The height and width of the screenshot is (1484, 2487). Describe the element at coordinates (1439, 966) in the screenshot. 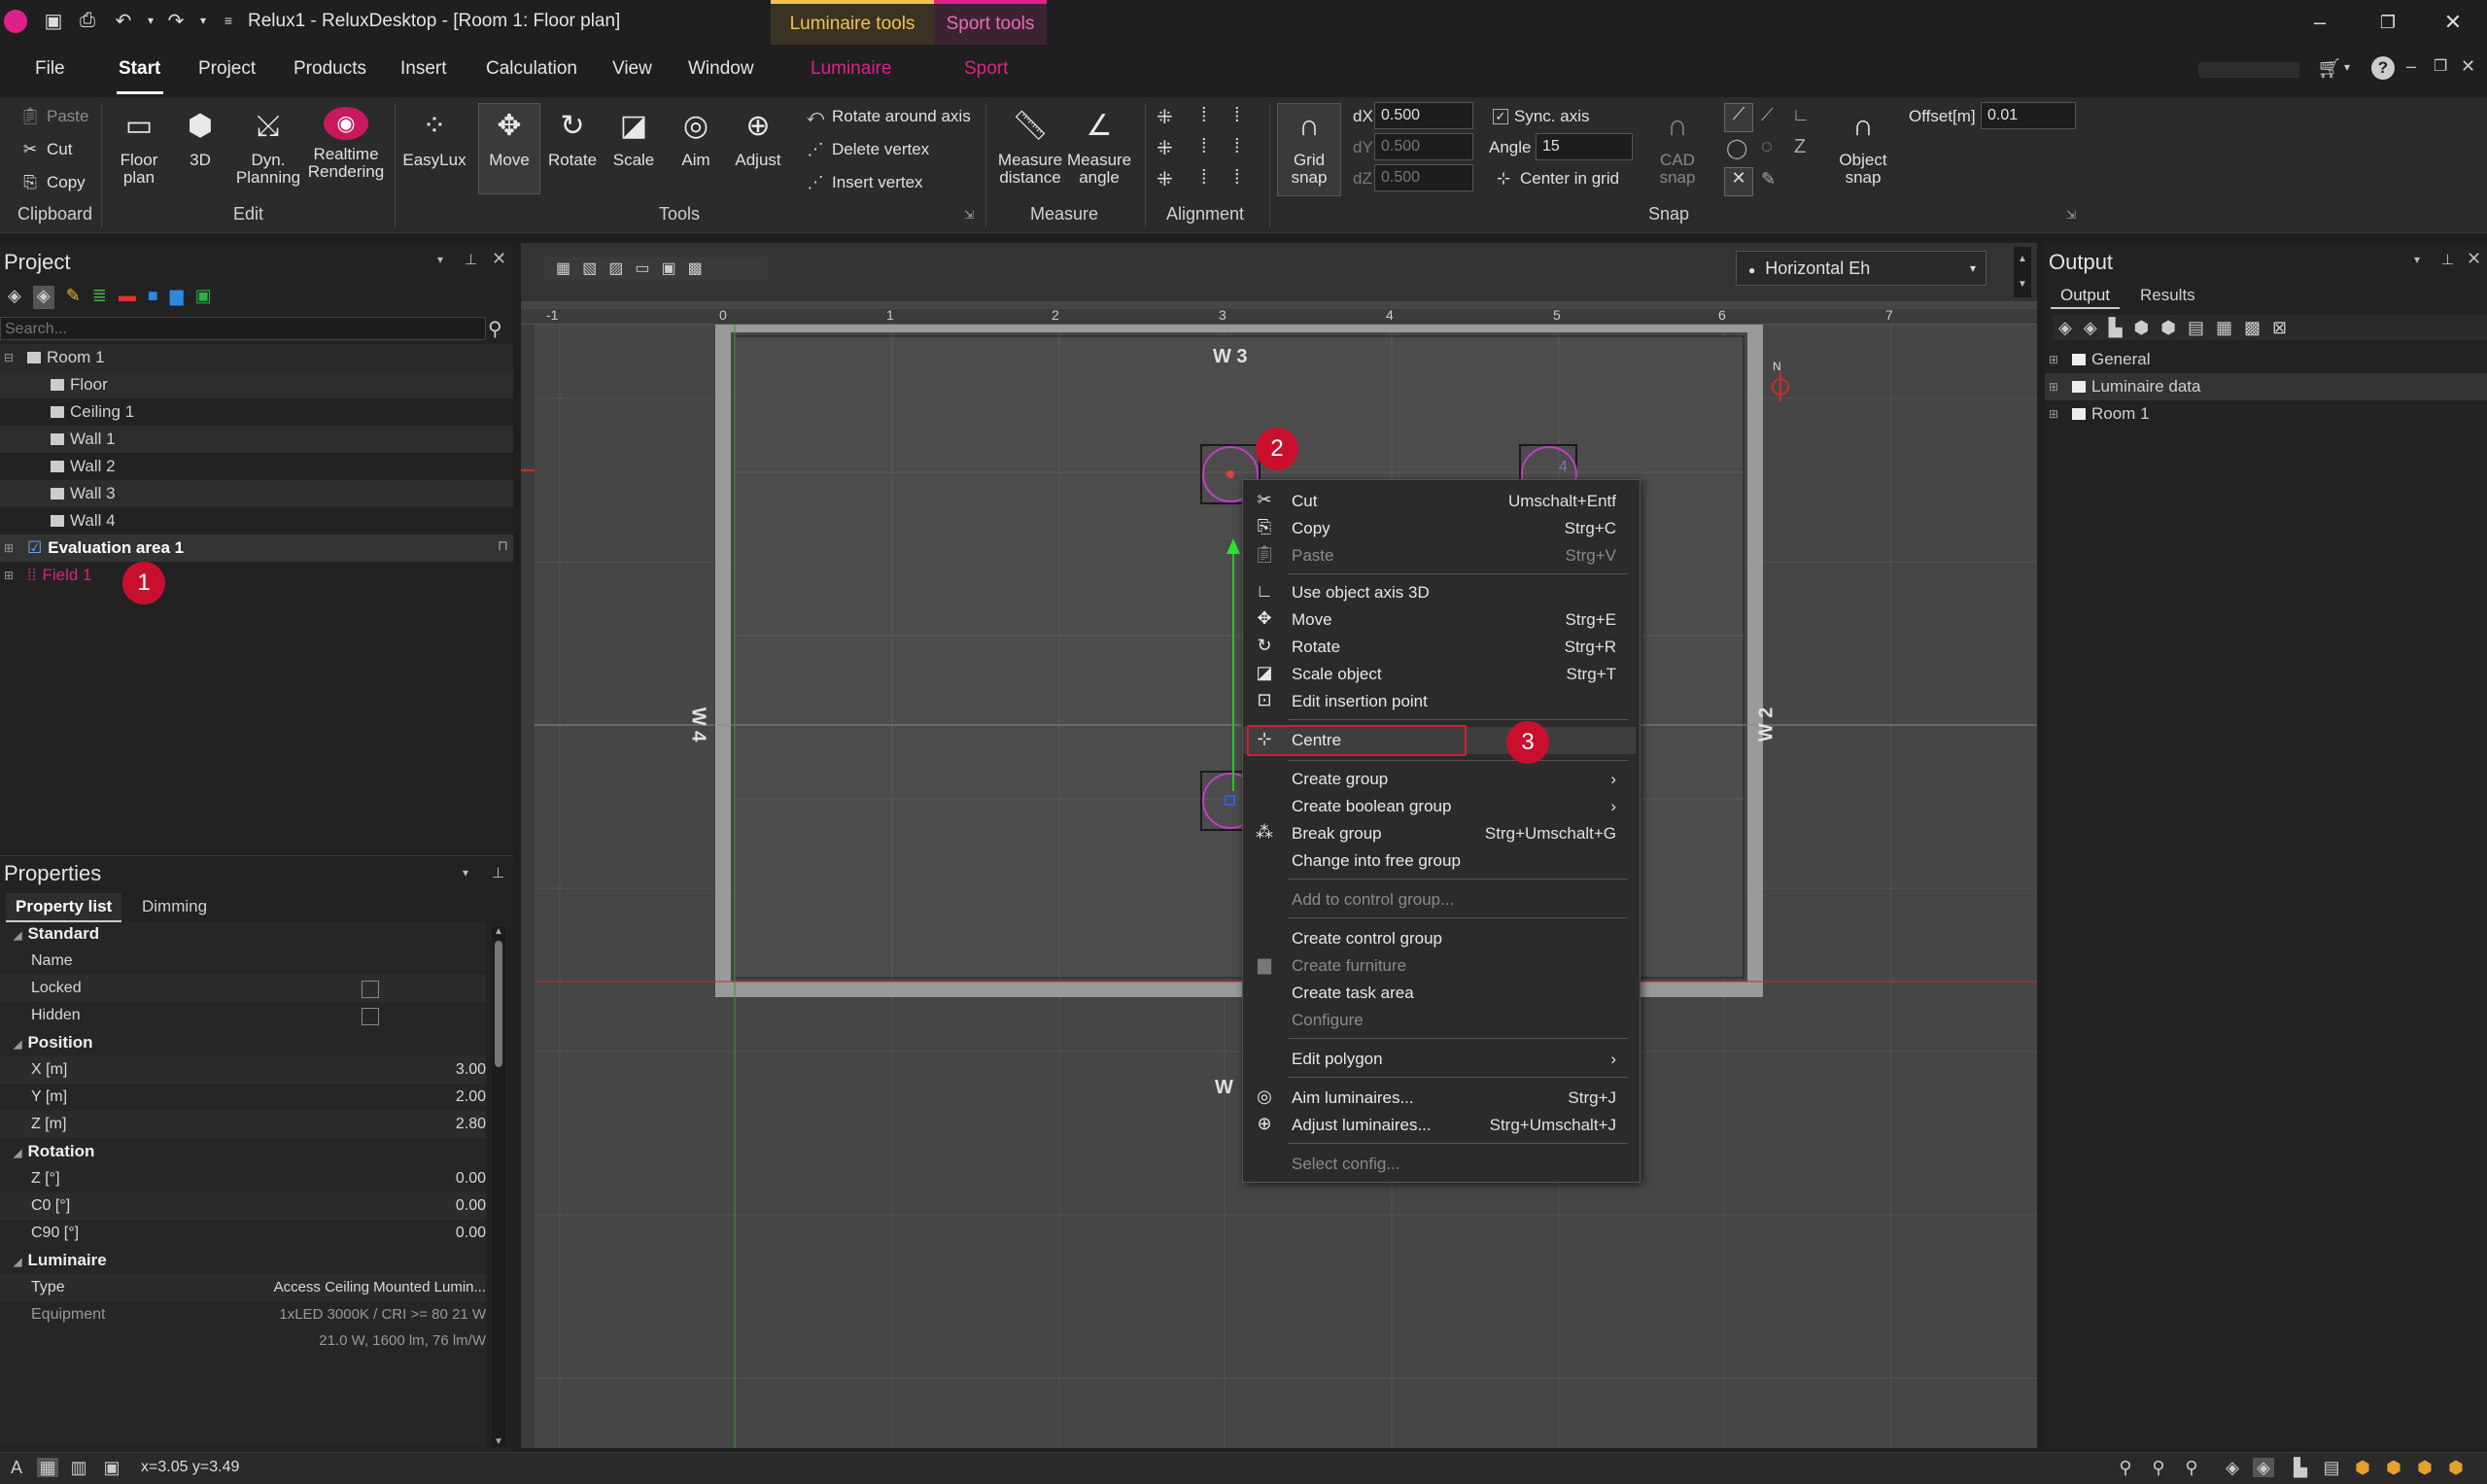

I see `menu-item-create-furniture: ▆ Create furniture` at that location.